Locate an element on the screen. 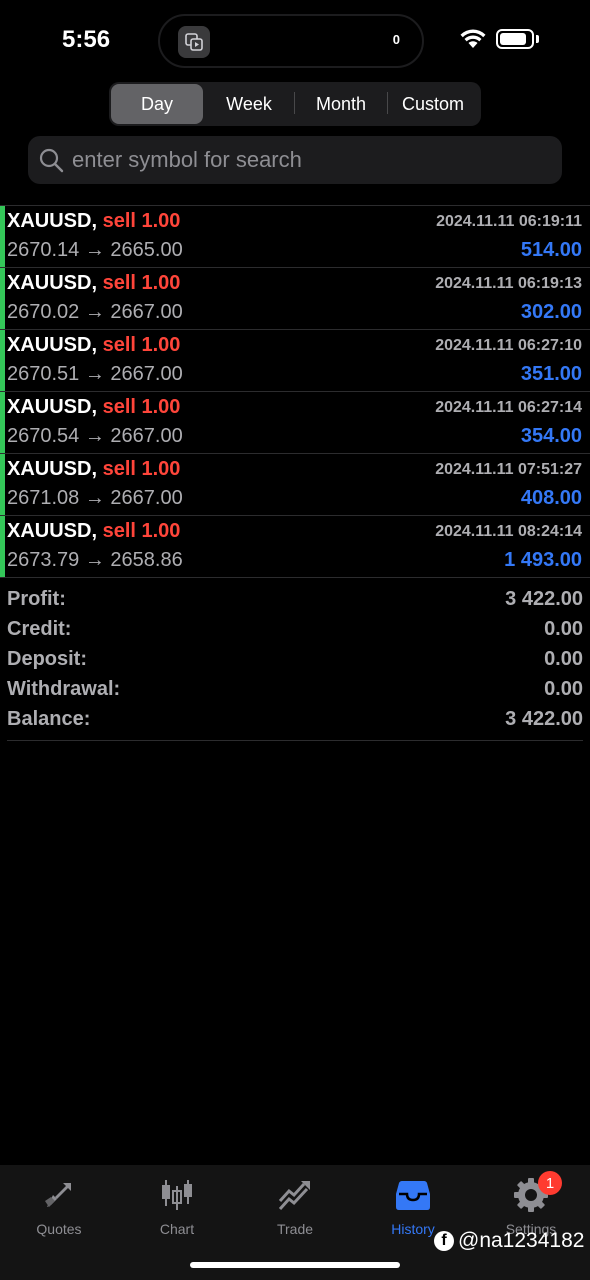 The width and height of the screenshot is (590, 1280). facebook-icon: f is located at coordinates (444, 1241).